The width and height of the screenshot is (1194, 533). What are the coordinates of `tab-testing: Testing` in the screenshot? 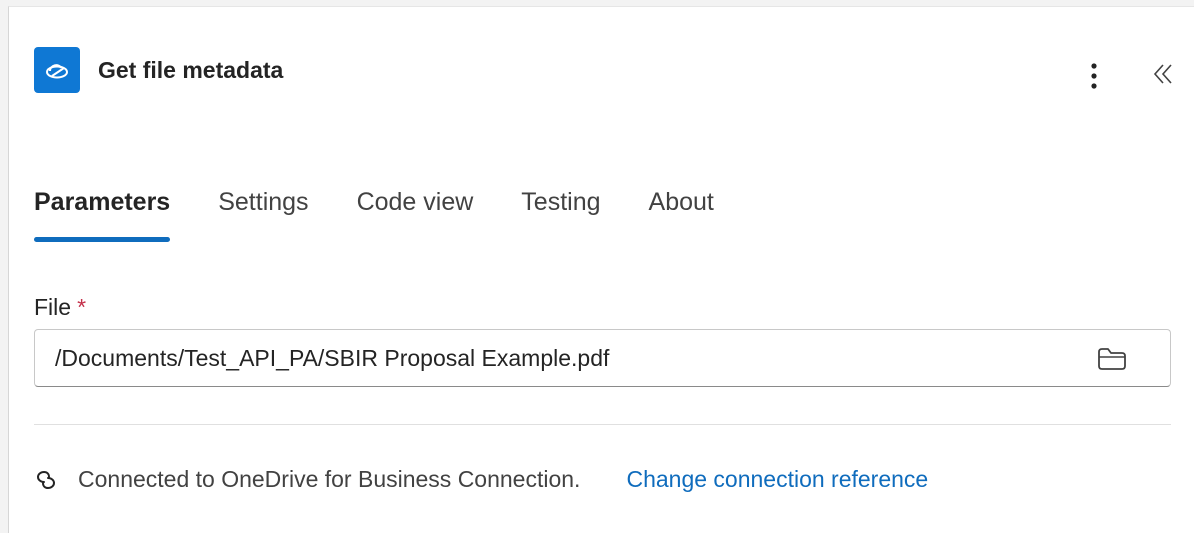 It's located at (560, 212).